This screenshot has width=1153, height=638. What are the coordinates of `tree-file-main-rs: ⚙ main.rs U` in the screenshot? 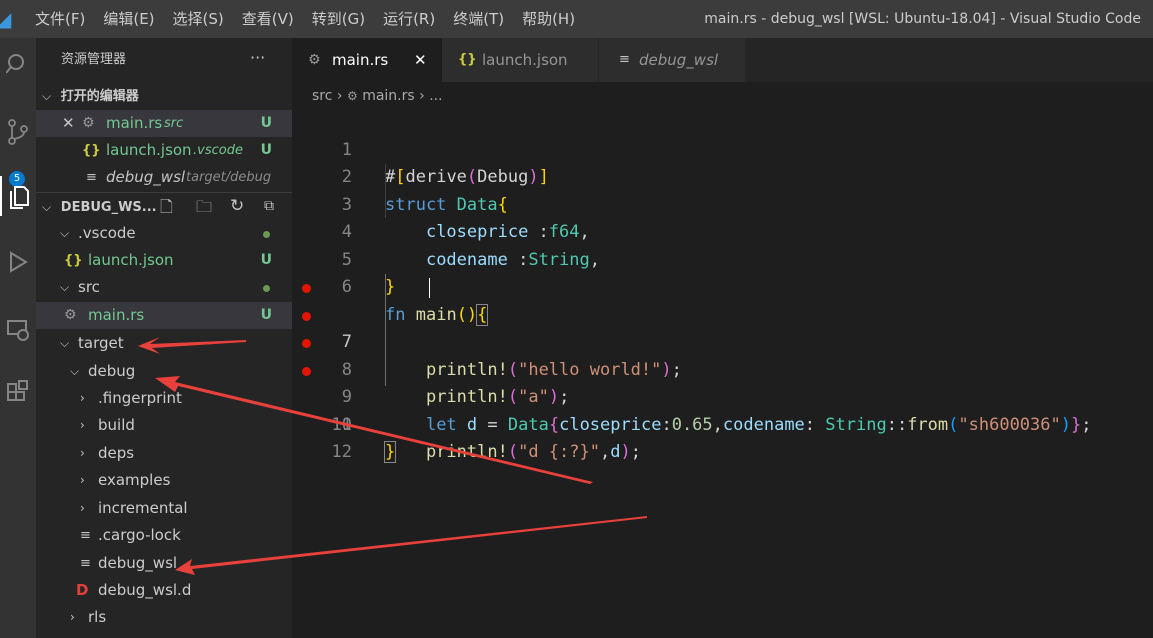 It's located at (164, 315).